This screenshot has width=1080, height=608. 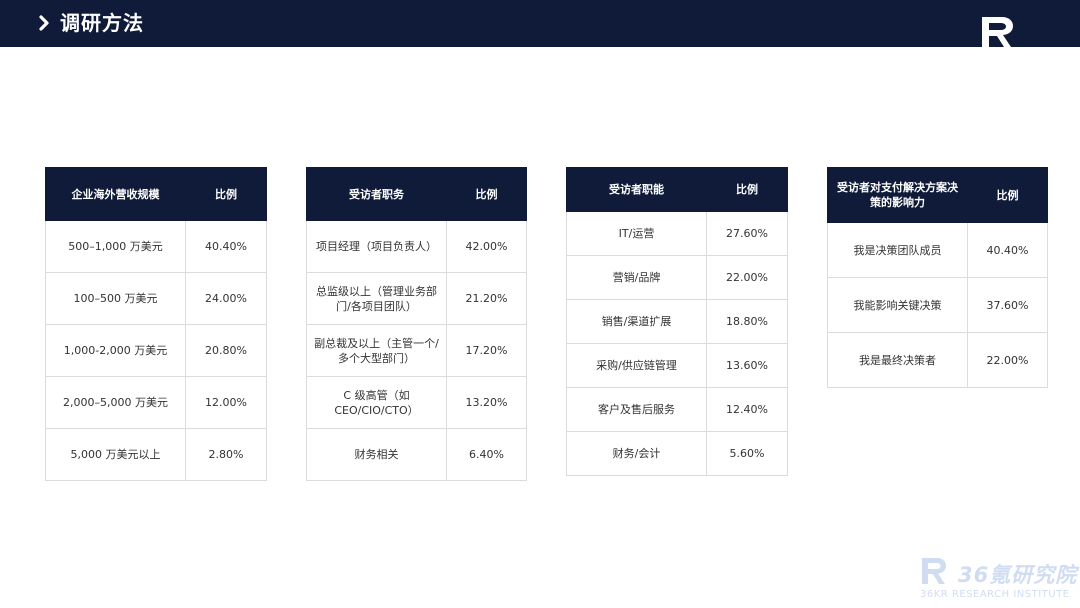 I want to click on percent-cell: 18.80%, so click(x=747, y=321).